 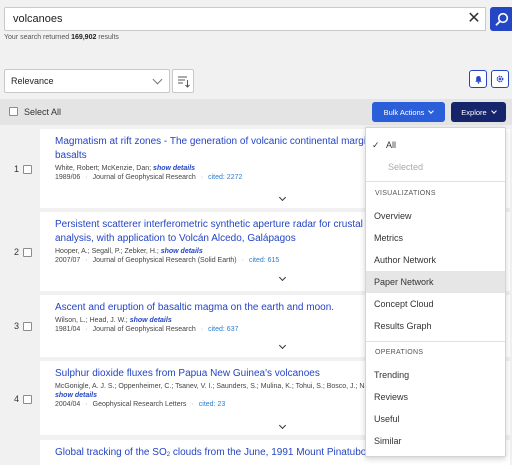 What do you see at coordinates (17, 252) in the screenshot?
I see `result-index: 2` at bounding box center [17, 252].